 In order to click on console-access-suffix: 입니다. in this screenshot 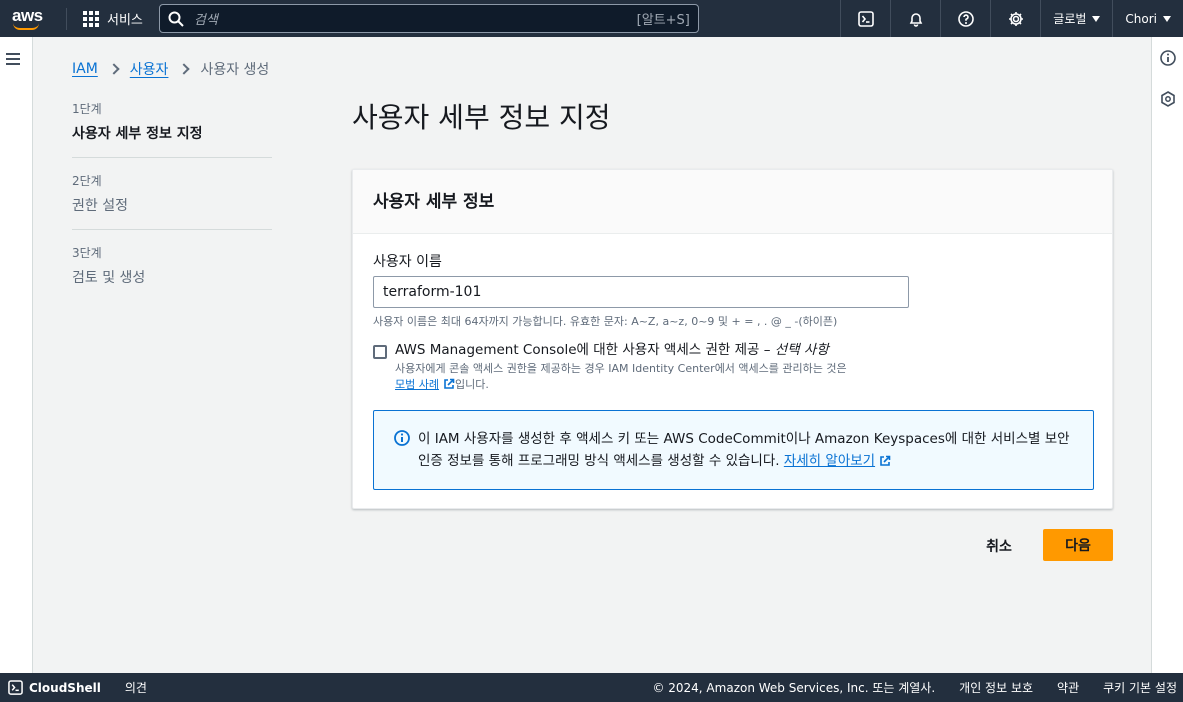, I will do `click(471, 384)`.